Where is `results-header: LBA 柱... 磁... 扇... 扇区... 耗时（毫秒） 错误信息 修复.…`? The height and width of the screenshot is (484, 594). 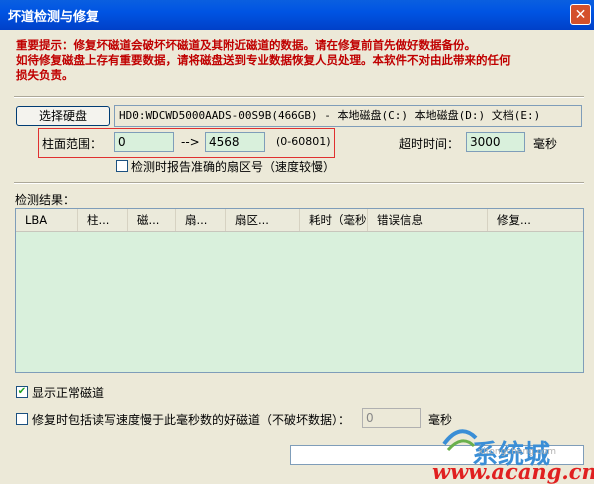 results-header: LBA 柱... 磁... 扇... 扇区... 耗时（毫秒） 错误信息 修复.… is located at coordinates (299, 220).